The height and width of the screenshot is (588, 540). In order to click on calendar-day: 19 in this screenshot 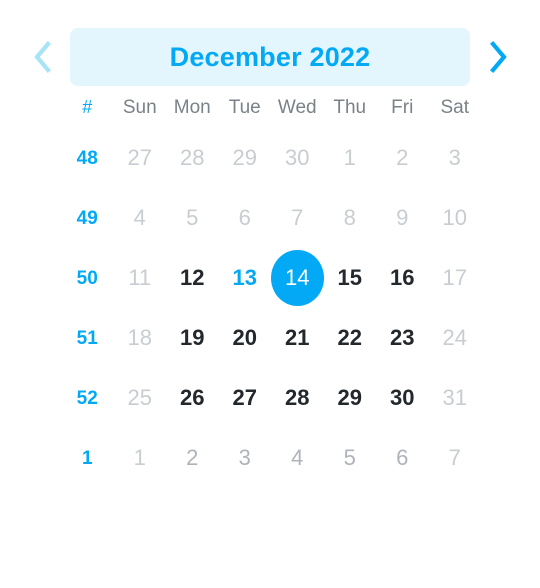, I will do `click(192, 338)`.